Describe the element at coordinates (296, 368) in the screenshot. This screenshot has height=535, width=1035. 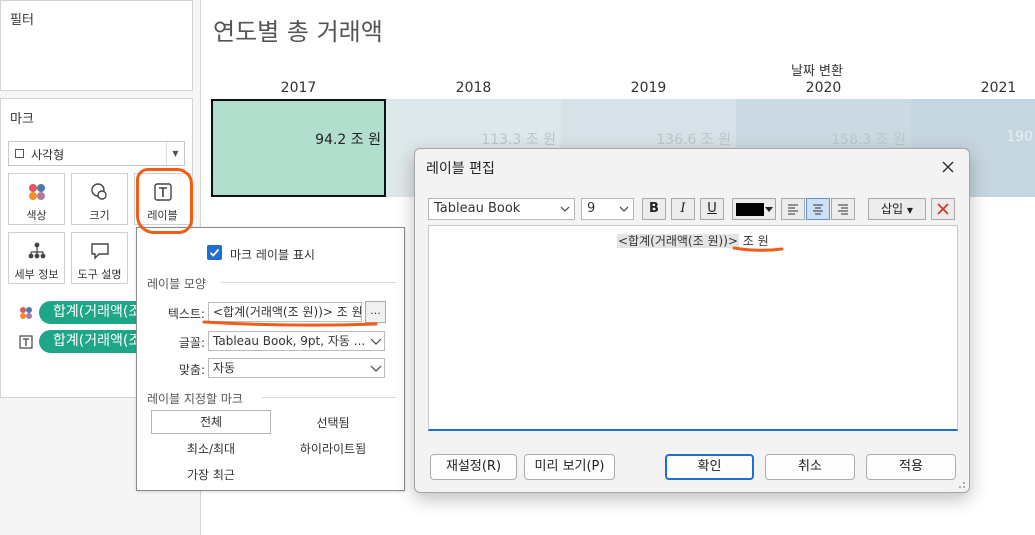
I see `align-dropdown: 자동` at that location.